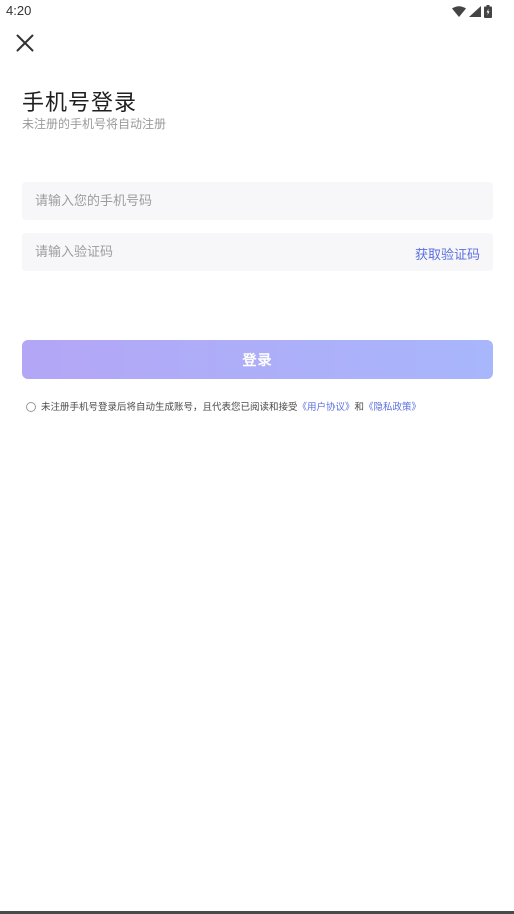 The width and height of the screenshot is (514, 914). Describe the element at coordinates (447, 253) in the screenshot. I see `get-code-button: 获取验证码` at that location.